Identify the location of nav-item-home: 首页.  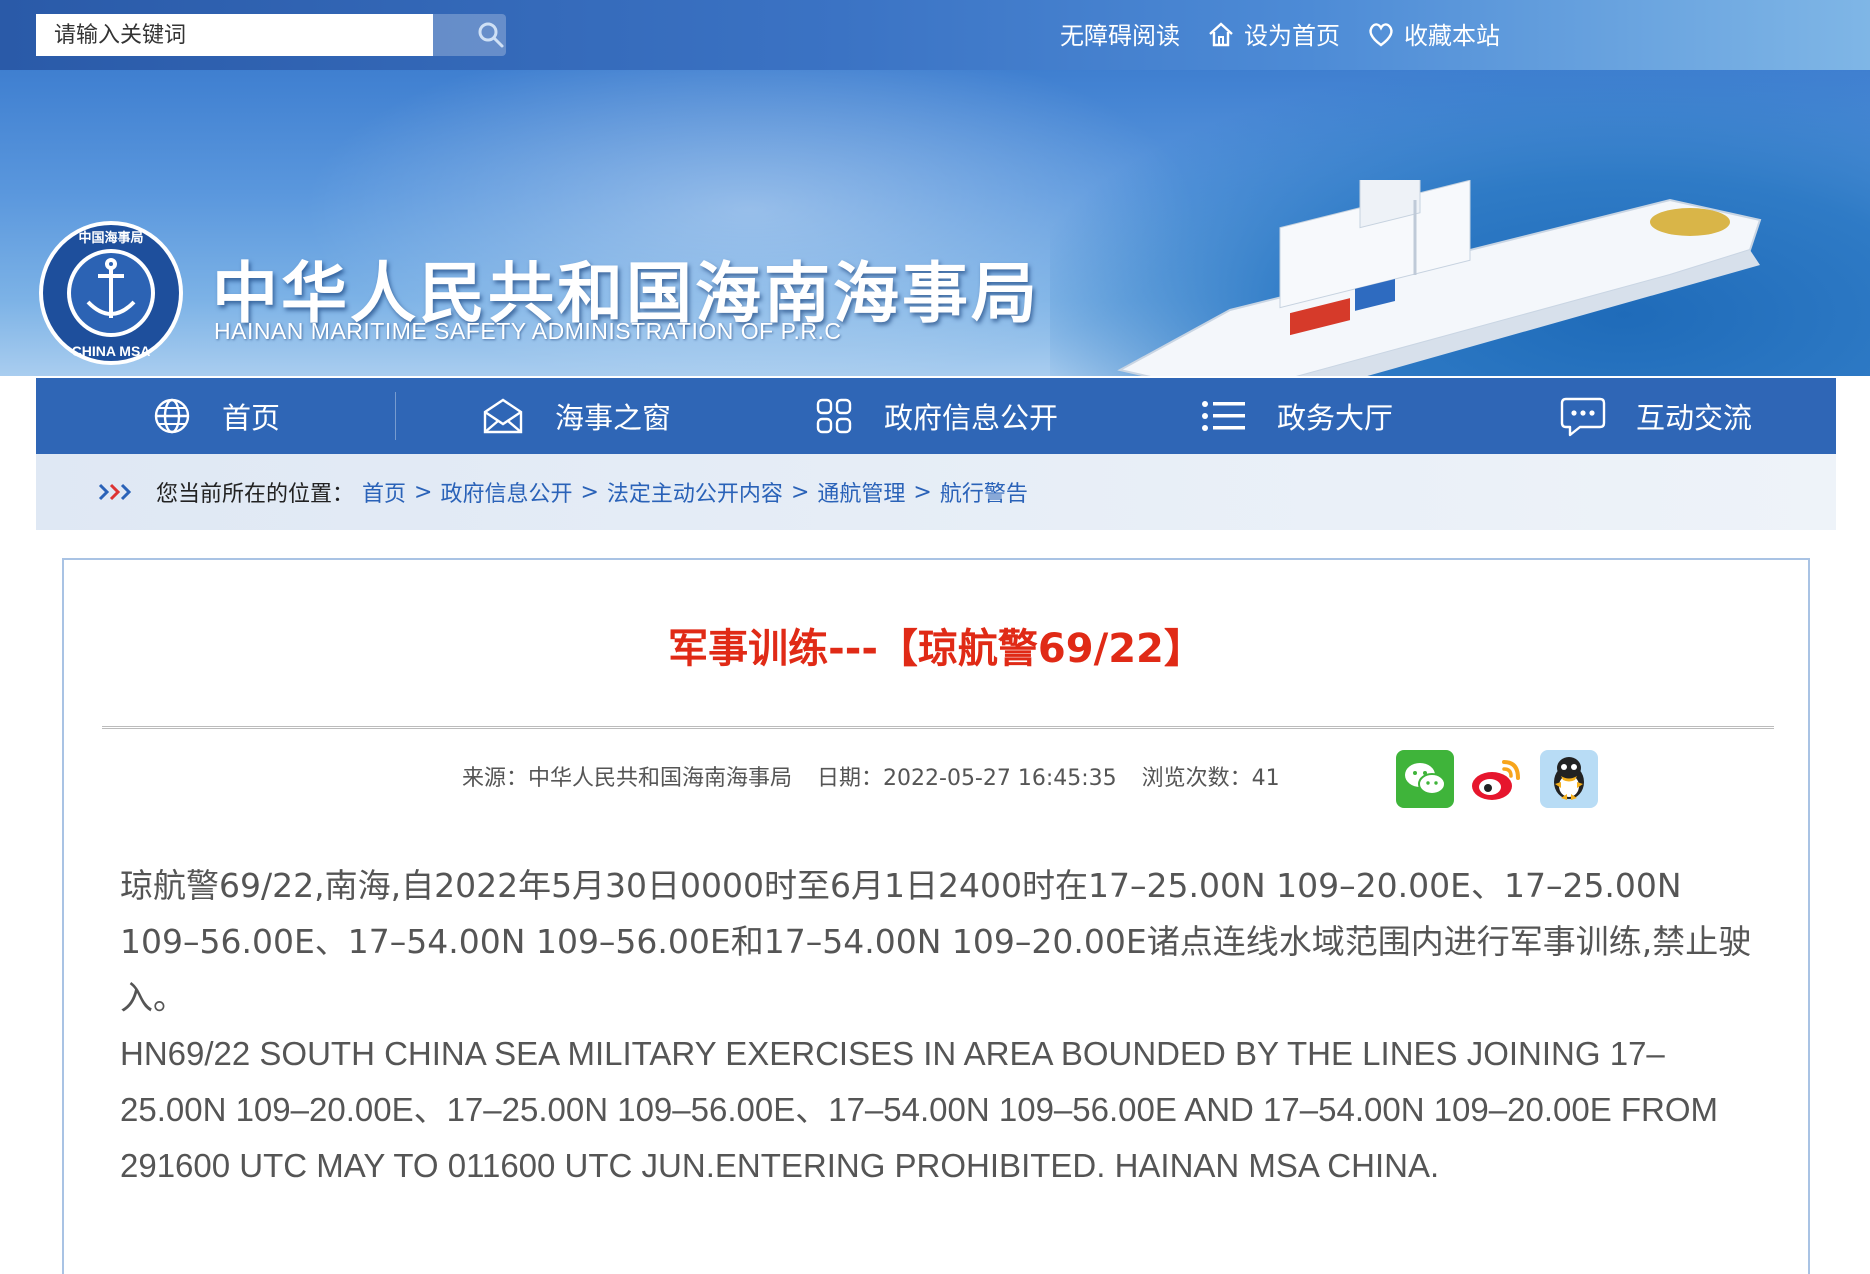
(216, 416).